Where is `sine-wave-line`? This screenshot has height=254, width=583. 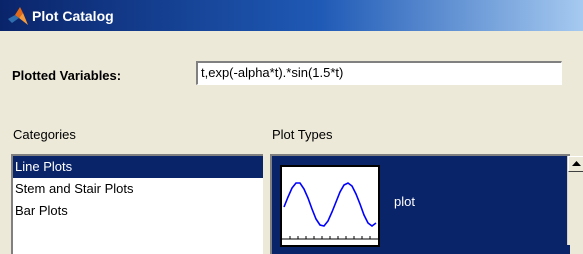
sine-wave-line is located at coordinates (330, 204).